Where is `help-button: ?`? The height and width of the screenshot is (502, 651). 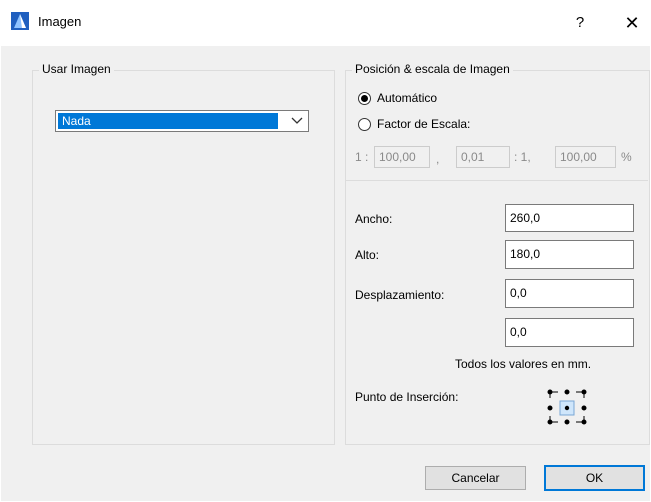 help-button: ? is located at coordinates (580, 23).